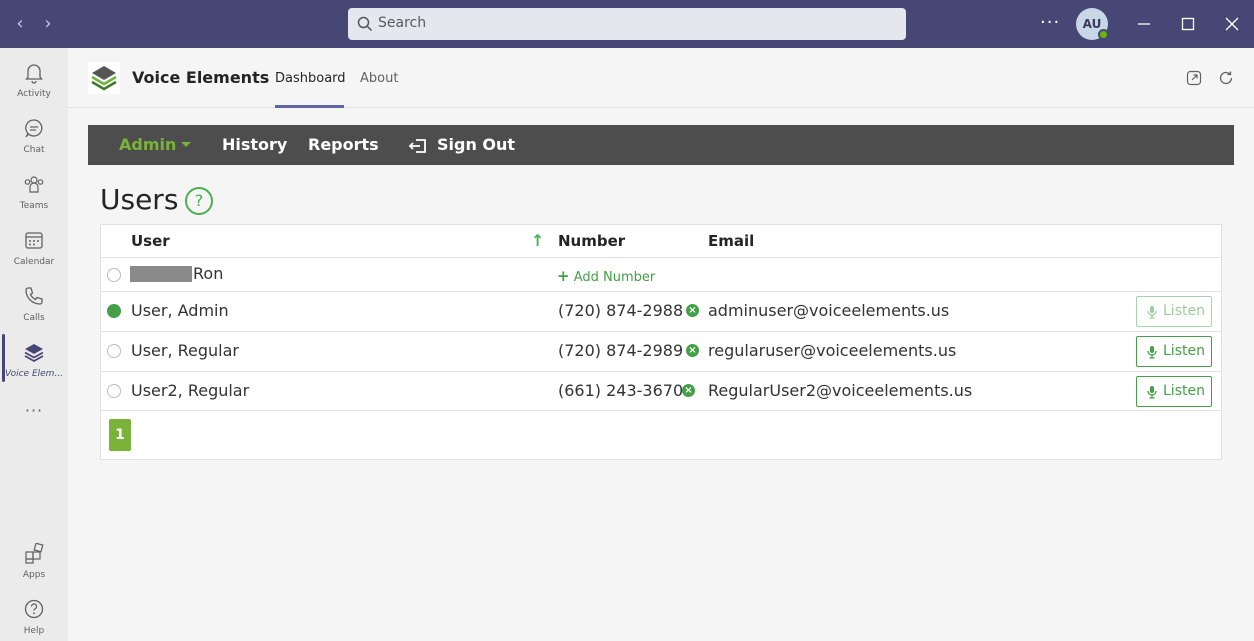 Image resolution: width=1254 pixels, height=641 pixels. What do you see at coordinates (476, 144) in the screenshot?
I see `sign-out-button: Sign Out` at bounding box center [476, 144].